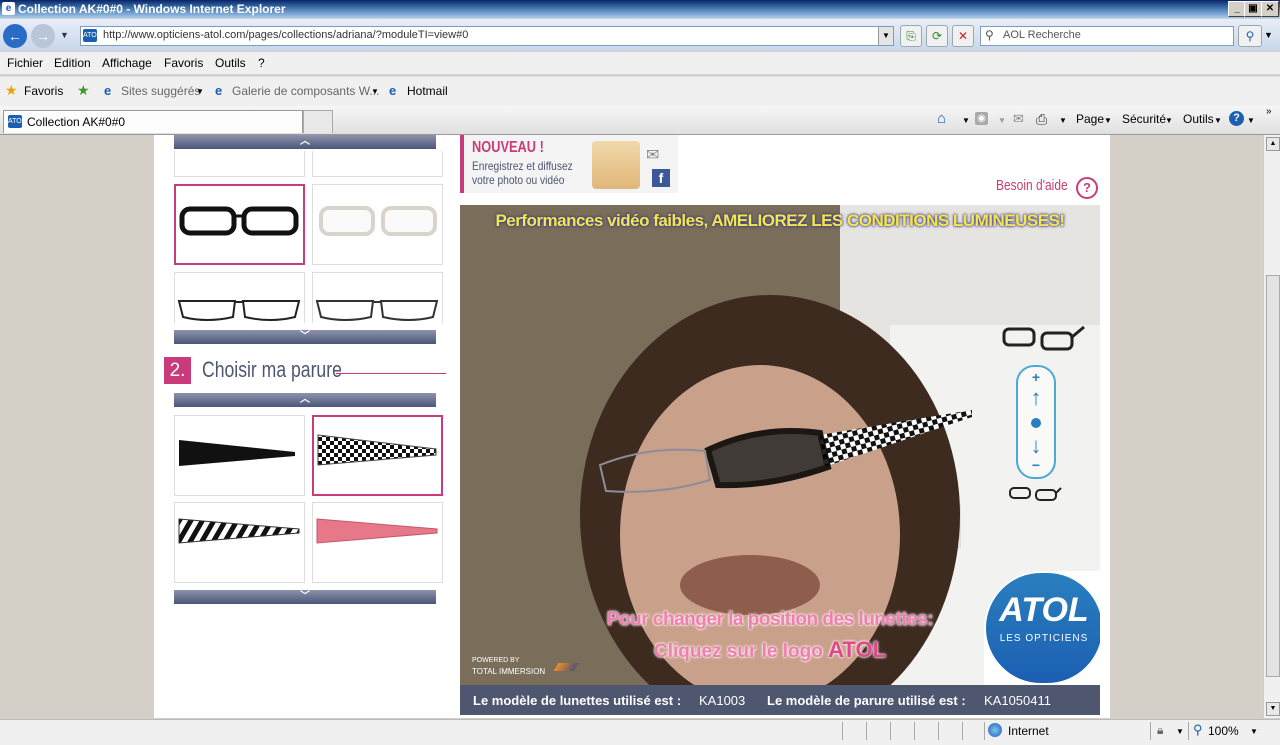 The width and height of the screenshot is (1280, 745). Describe the element at coordinates (305, 597) in the screenshot. I see `parure-scroll-down-button: ﹀` at that location.